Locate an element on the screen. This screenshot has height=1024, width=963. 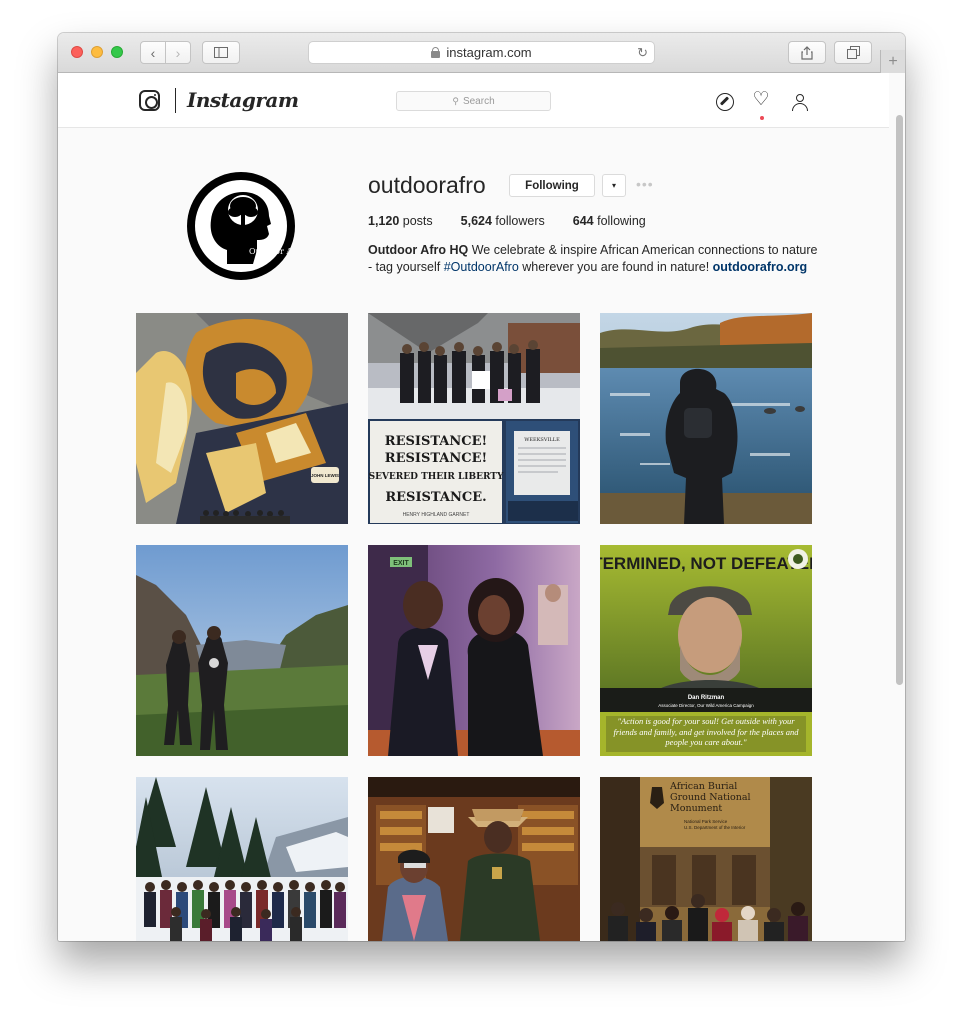
instagram-header: Instagram ⚲ Search ♡ is located at coordinates (473, 100).